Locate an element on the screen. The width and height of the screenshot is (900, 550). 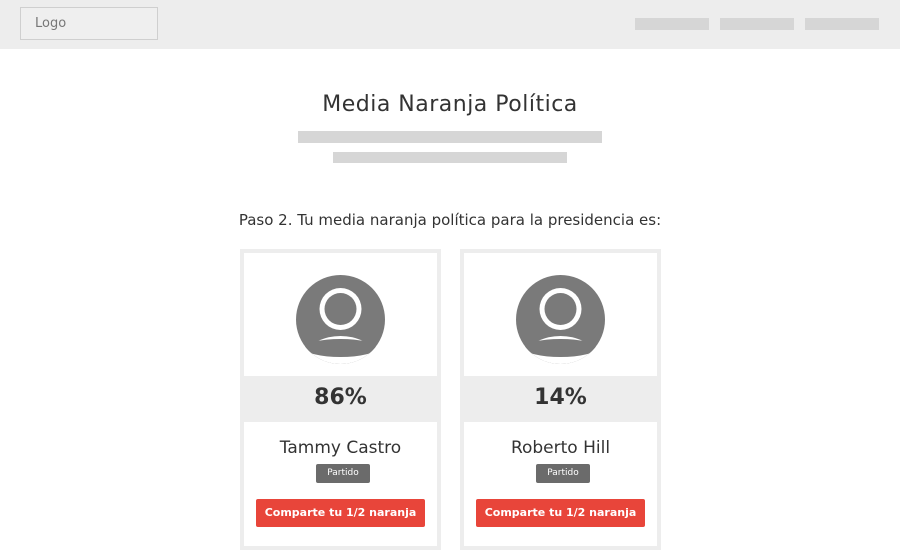
match-percent: 86% is located at coordinates (340, 397).